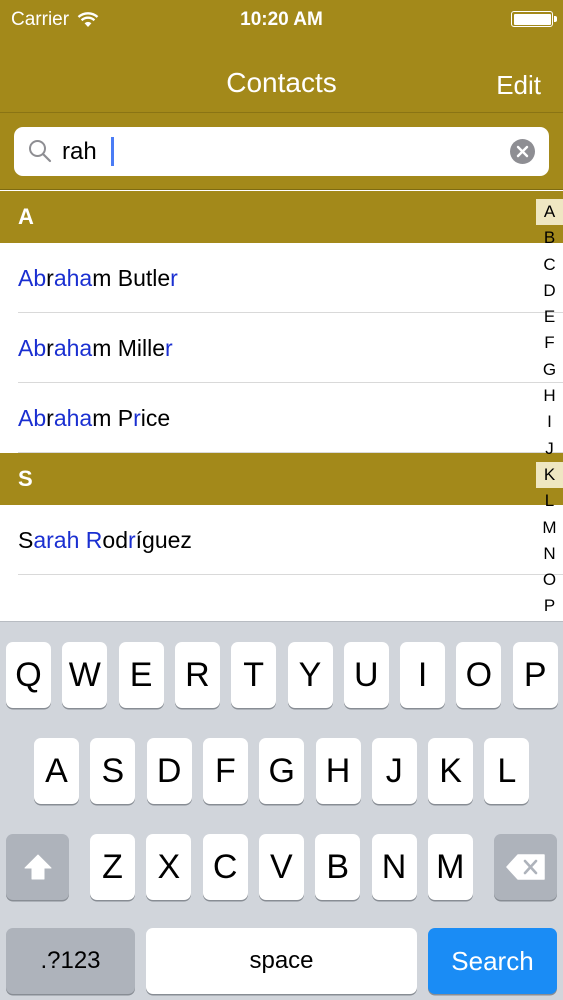 Image resolution: width=563 pixels, height=1000 pixels. I want to click on key-r: R, so click(197, 675).